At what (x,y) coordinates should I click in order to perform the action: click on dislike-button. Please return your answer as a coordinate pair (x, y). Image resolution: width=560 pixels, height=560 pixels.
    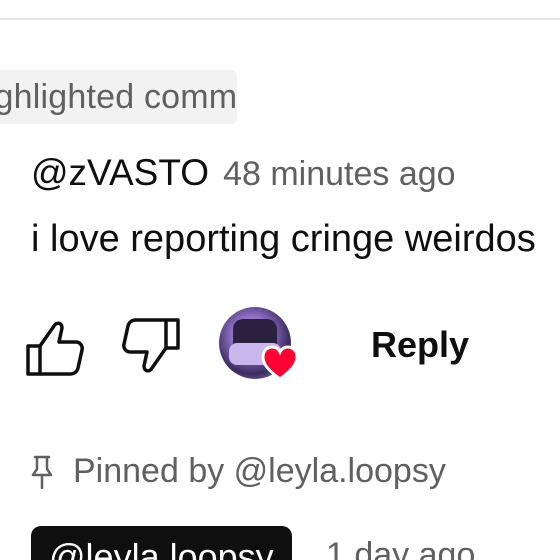
    Looking at the image, I should click on (151, 345).